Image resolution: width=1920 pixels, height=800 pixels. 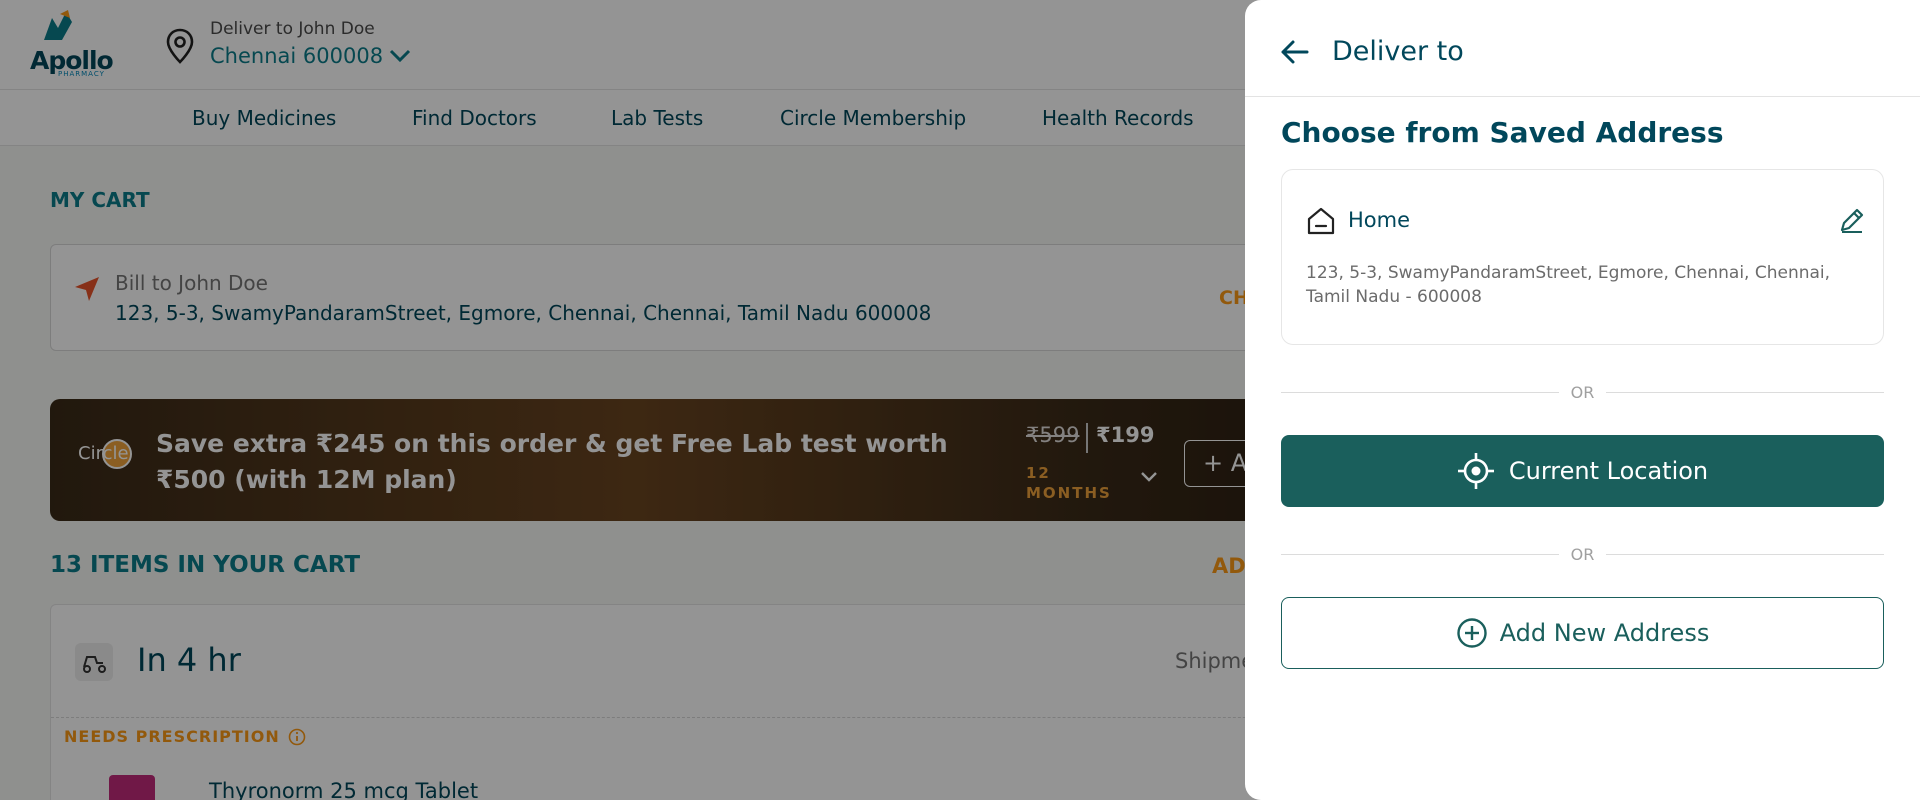 What do you see at coordinates (1852, 220) in the screenshot?
I see `edit-pencil-icon` at bounding box center [1852, 220].